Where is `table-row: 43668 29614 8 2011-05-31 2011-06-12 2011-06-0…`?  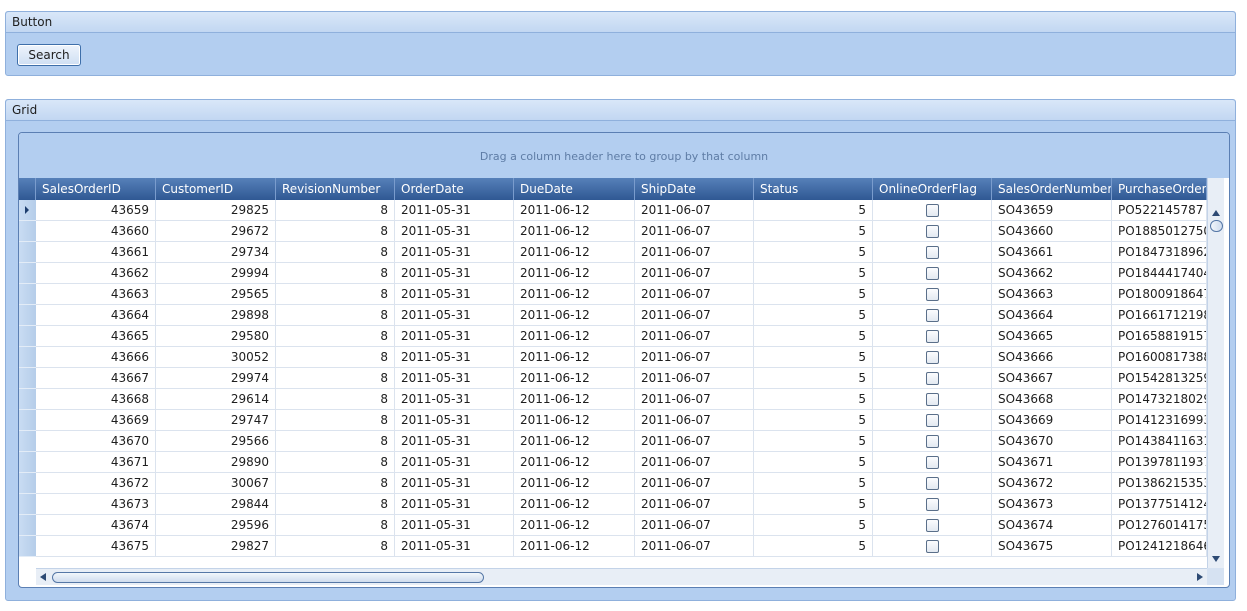
table-row: 43668 29614 8 2011-05-31 2011-06-12 2011-06-0… is located at coordinates (613, 399).